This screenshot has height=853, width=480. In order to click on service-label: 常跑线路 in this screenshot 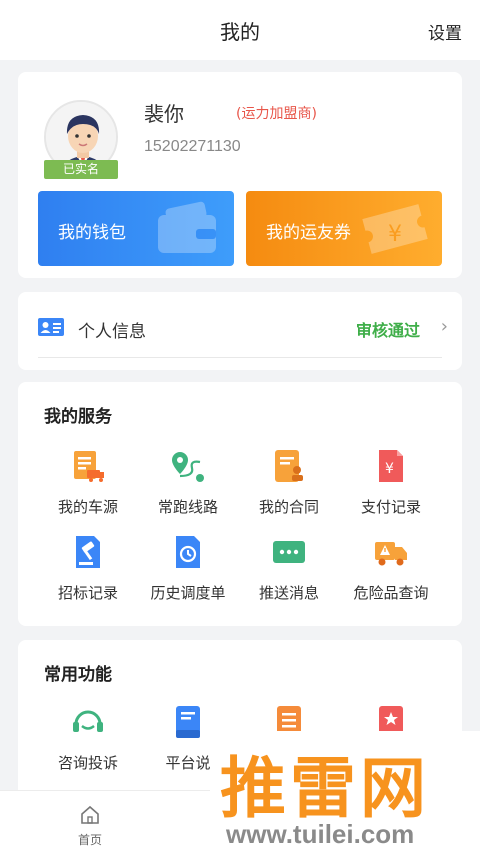, I will do `click(187, 507)`.